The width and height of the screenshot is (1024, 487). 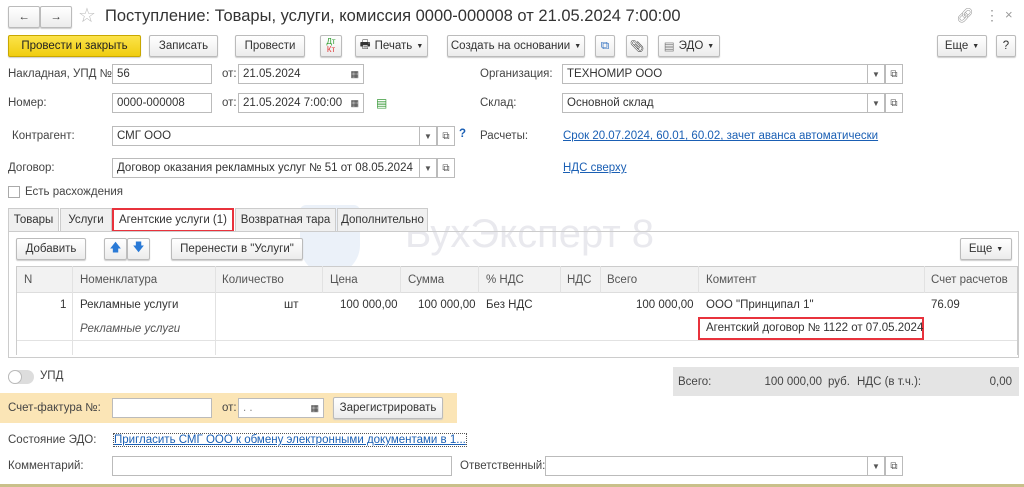 What do you see at coordinates (382, 219) in the screenshot?
I see `tab-additional: Дополнительно` at bounding box center [382, 219].